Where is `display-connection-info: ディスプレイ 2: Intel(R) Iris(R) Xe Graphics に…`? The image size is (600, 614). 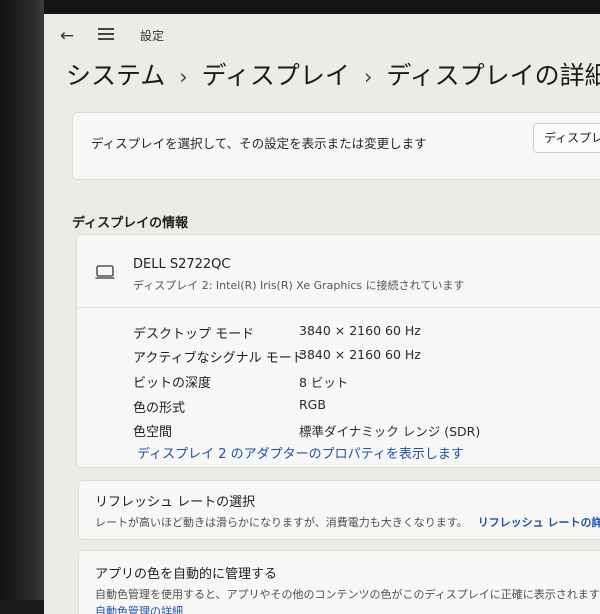
display-connection-info: ディスプレイ 2: Intel(R) Iris(R) Xe Graphics に… is located at coordinates (299, 285).